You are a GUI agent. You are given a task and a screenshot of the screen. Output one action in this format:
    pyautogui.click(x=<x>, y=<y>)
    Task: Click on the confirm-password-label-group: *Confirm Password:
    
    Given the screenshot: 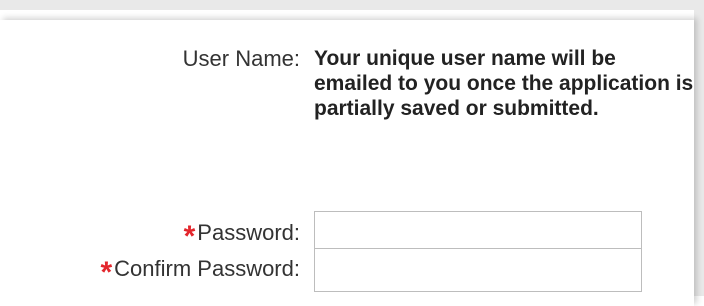 What is the action you would take?
    pyautogui.click(x=200, y=272)
    